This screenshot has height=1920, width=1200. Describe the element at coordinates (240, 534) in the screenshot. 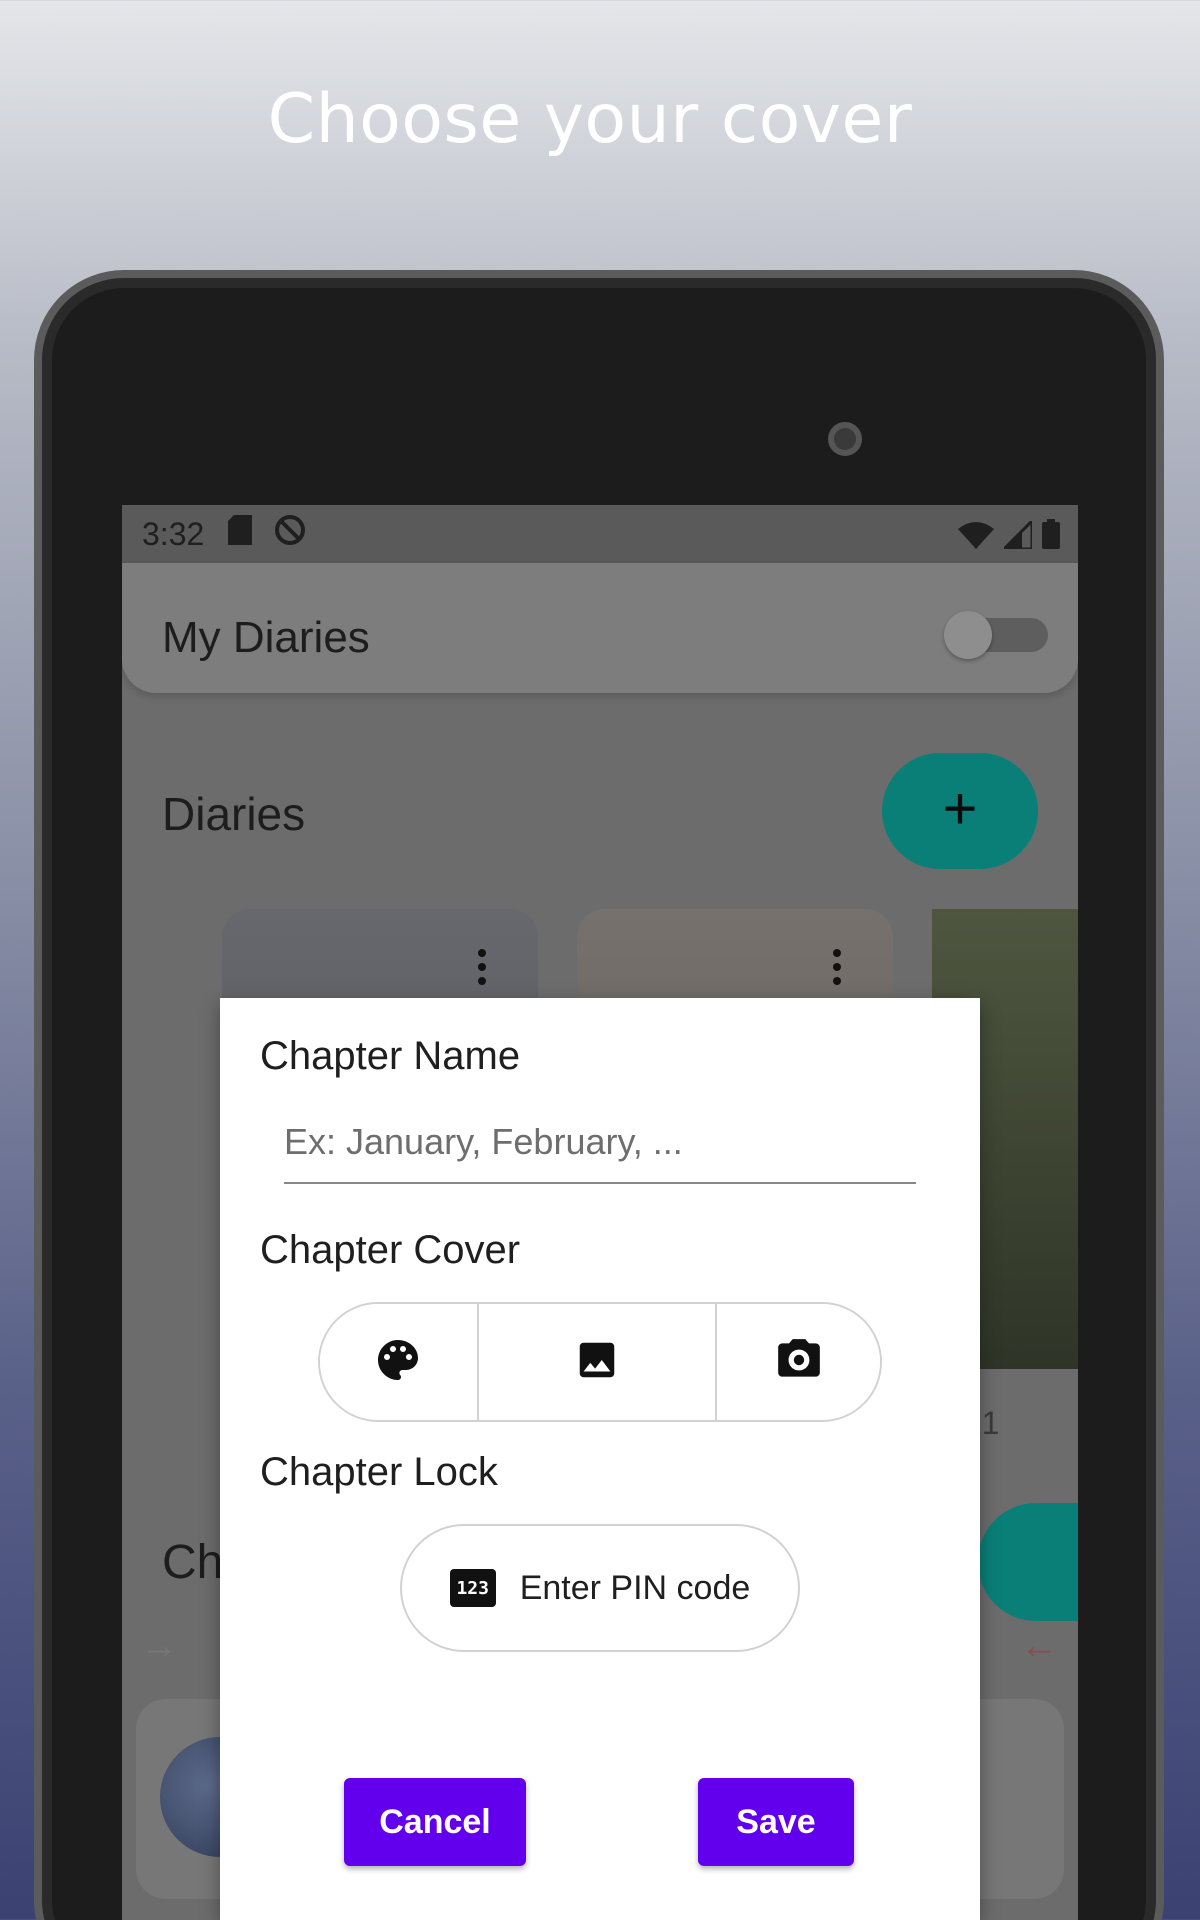

I see `sd-card-icon` at that location.